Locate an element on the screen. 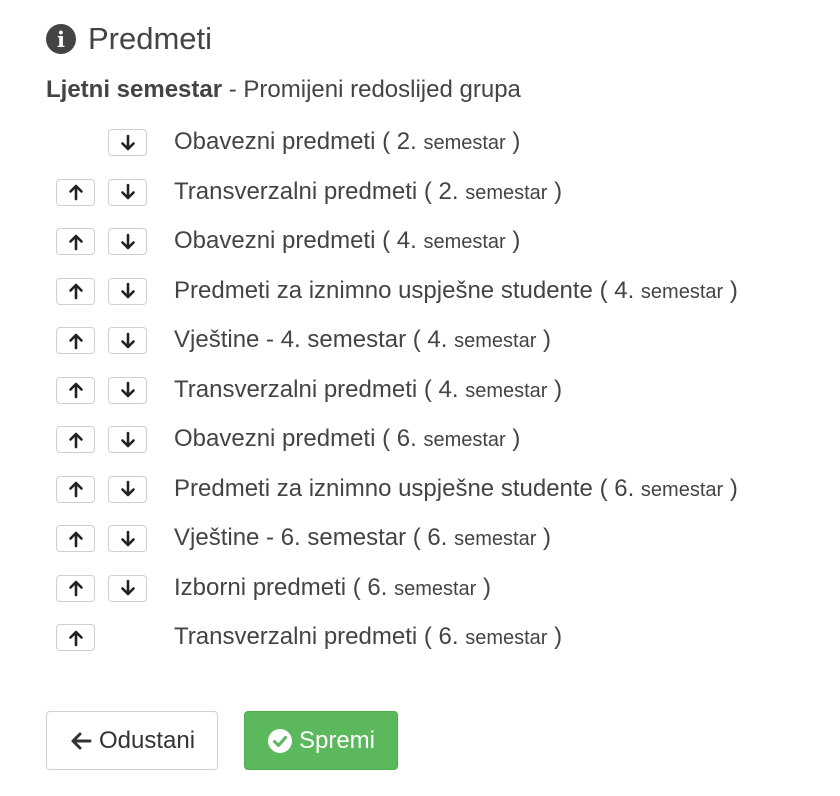 This screenshot has height=796, width=840. group-label: Transverzalni predmeti ( 6. semestar ) is located at coordinates (368, 636).